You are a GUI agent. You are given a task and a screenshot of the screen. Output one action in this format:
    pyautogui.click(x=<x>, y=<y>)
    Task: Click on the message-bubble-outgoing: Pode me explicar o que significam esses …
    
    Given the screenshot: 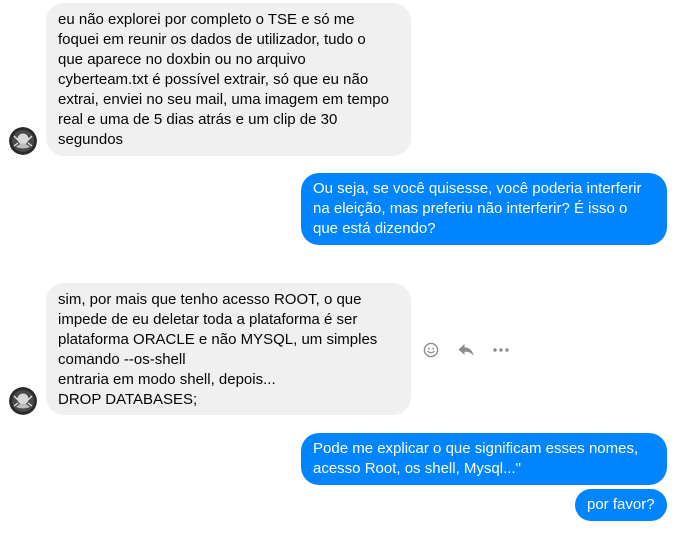 What is the action you would take?
    pyautogui.click(x=484, y=459)
    